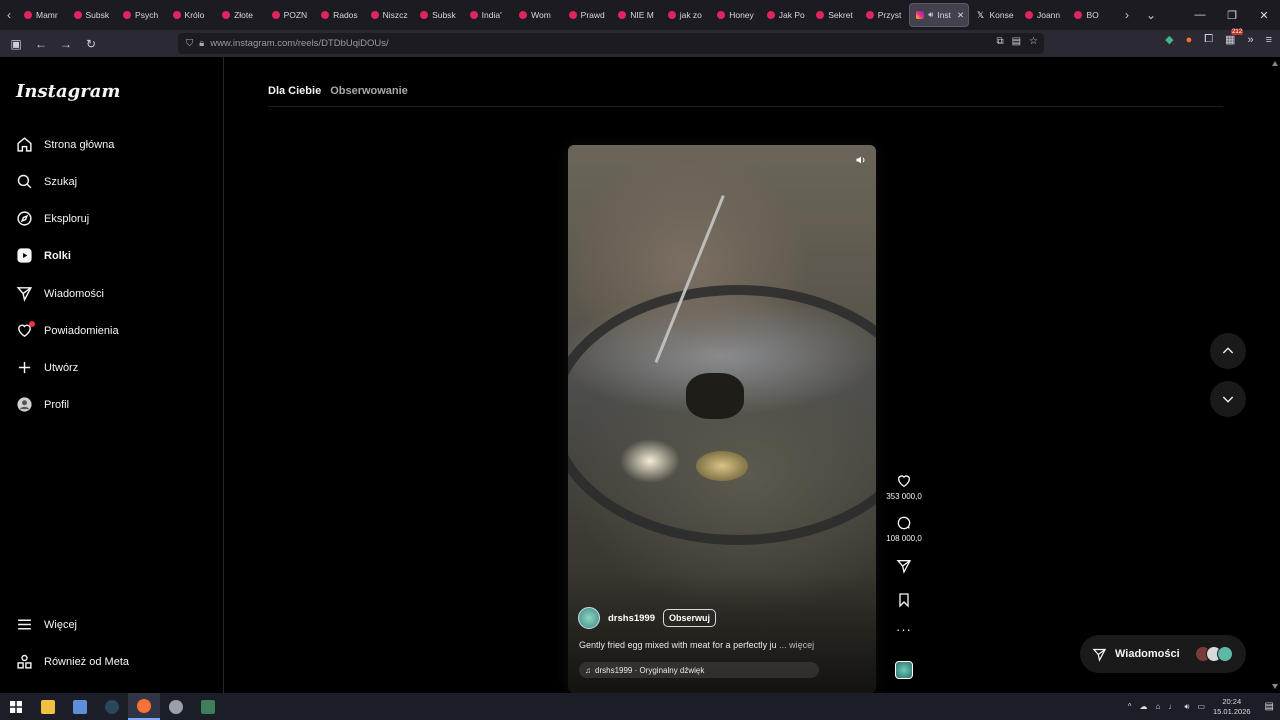 Image resolution: width=1280 pixels, height=720 pixels. I want to click on cloud-icon: ☁, so click(1144, 706).